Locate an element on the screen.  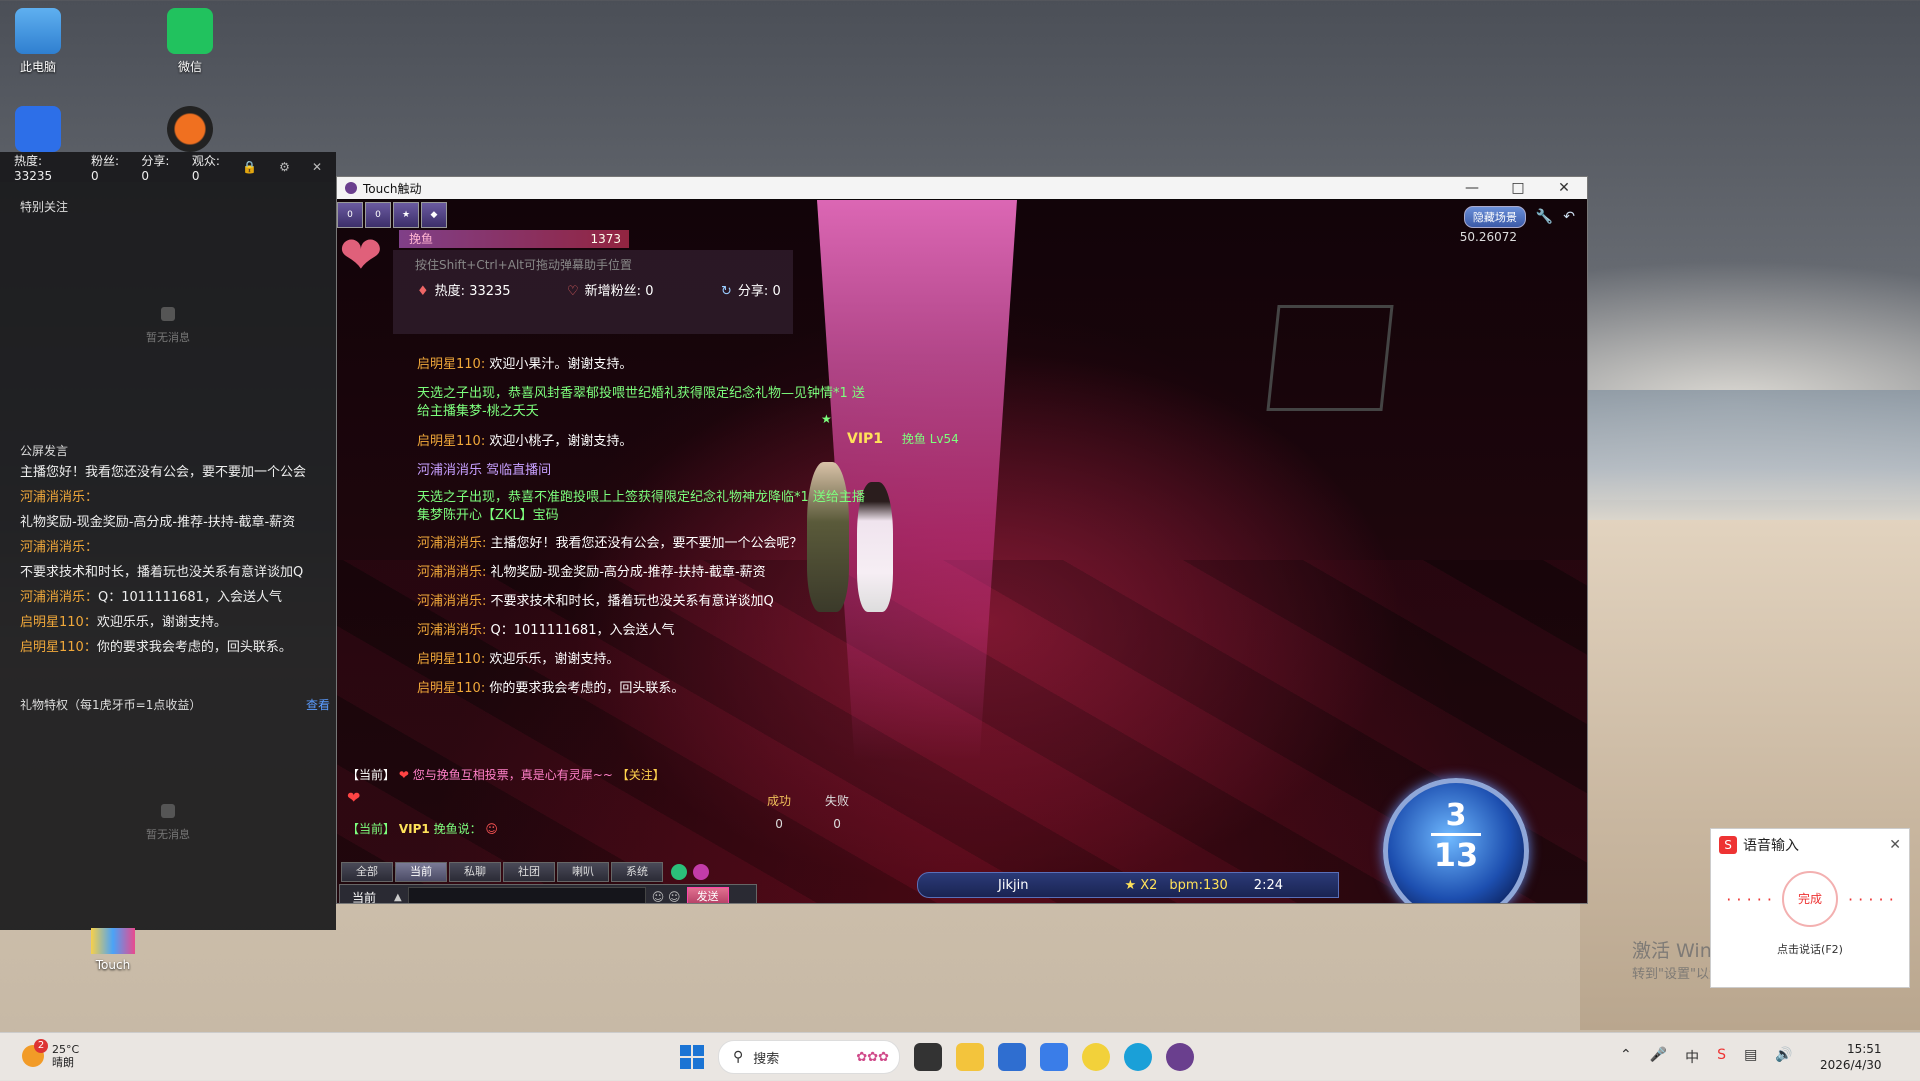
clock: 15:51 2026/4/30 is located at coordinates (1851, 1057).